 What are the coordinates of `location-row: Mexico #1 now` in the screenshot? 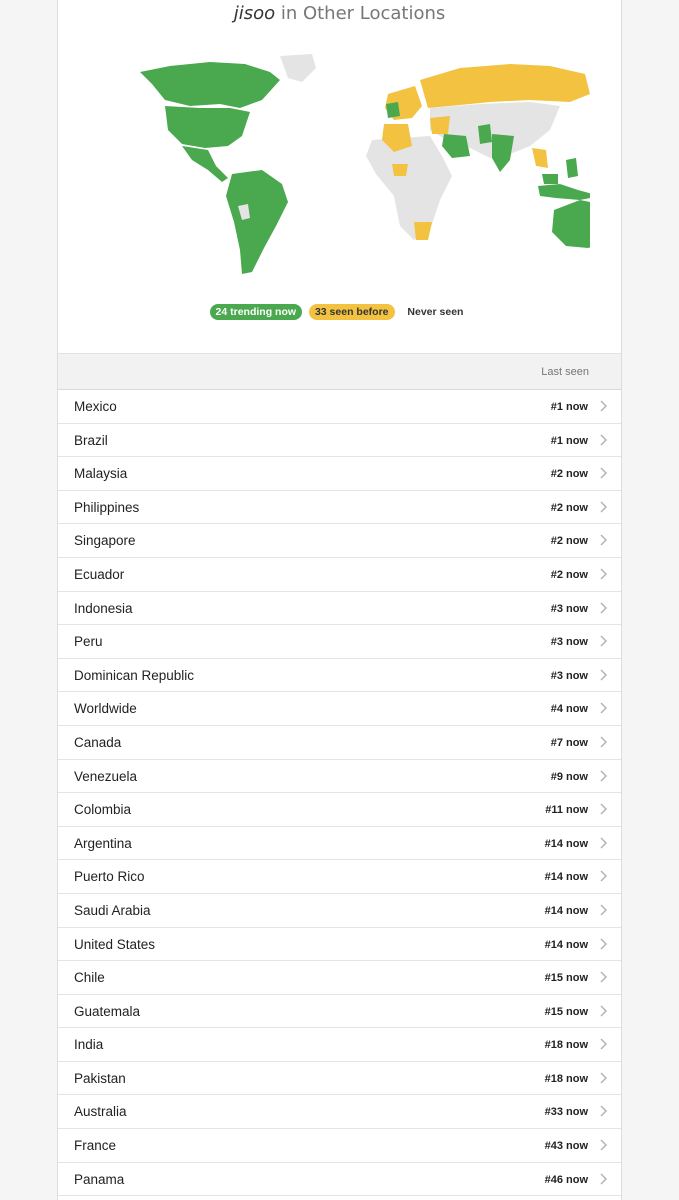 It's located at (339, 407).